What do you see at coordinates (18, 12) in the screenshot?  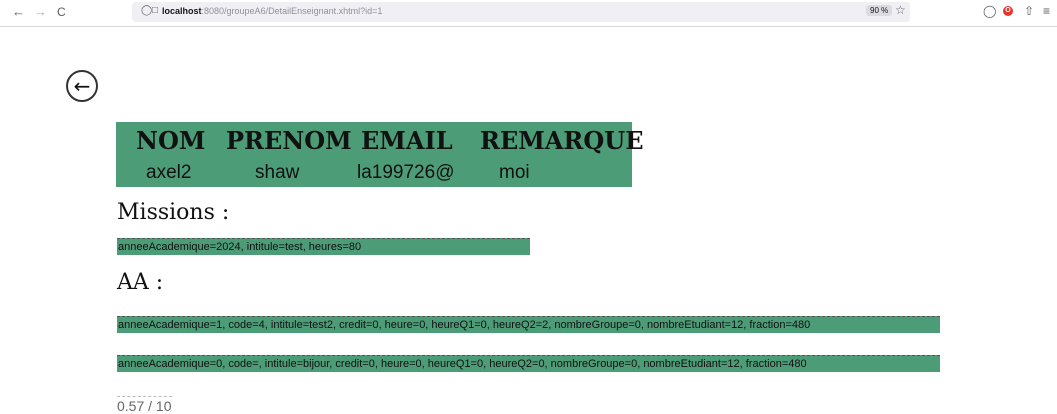 I see `back-arrow-icon: ←` at bounding box center [18, 12].